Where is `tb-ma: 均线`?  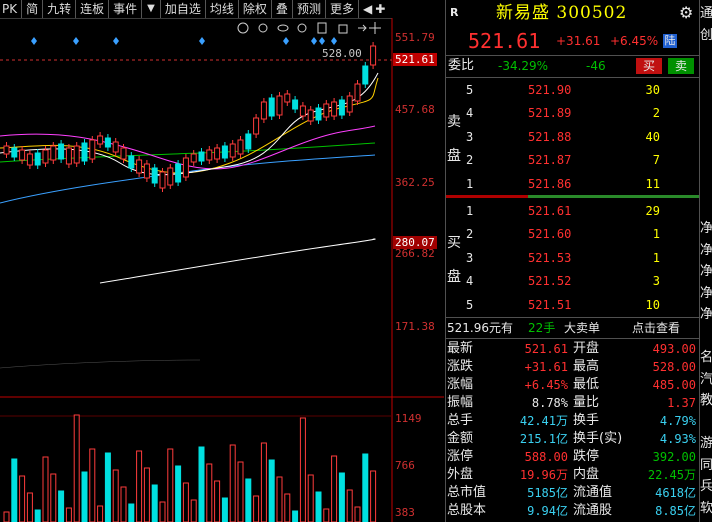
tb-ma: 均线 is located at coordinates (222, 9).